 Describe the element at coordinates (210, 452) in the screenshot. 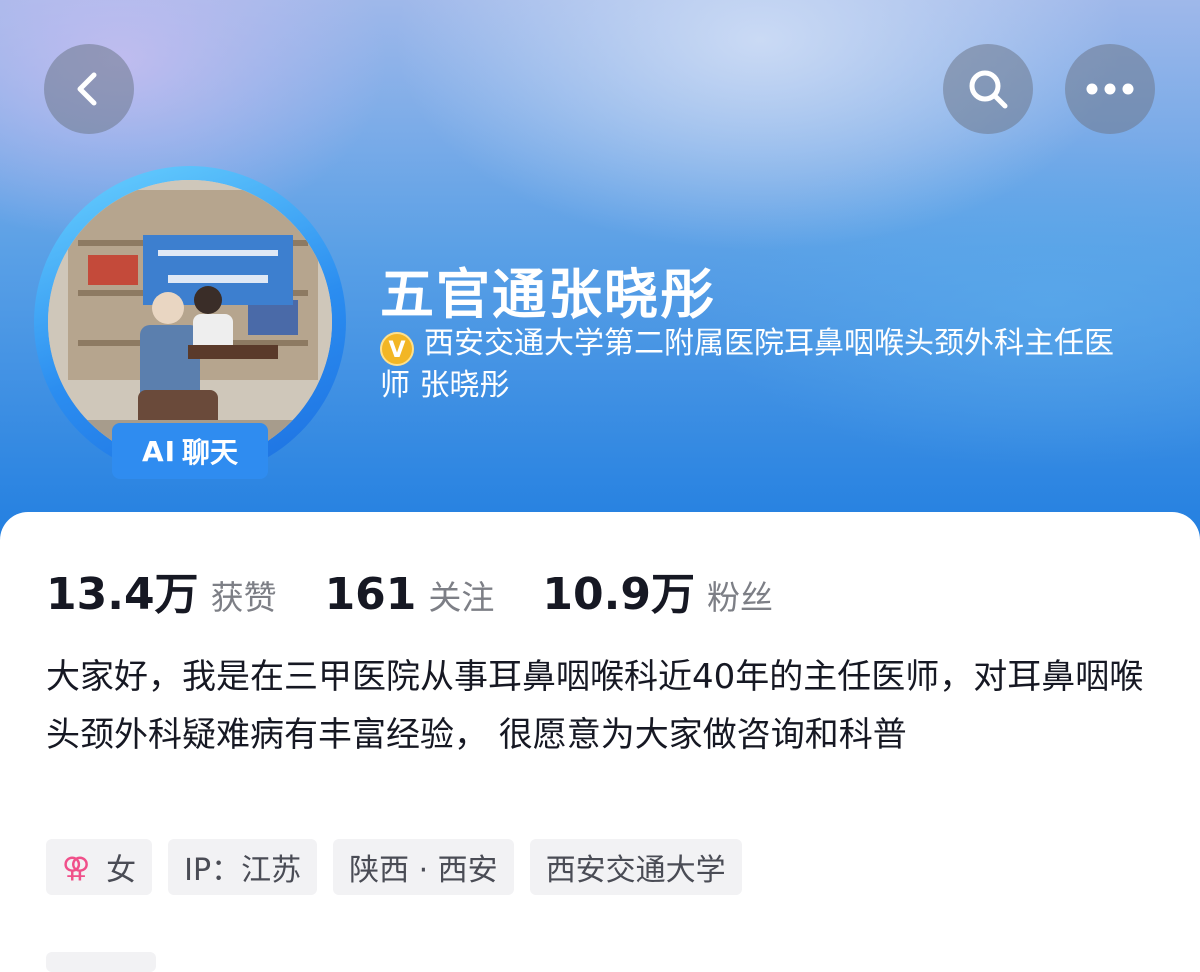

I see `ai-badge-label: 聊天` at that location.